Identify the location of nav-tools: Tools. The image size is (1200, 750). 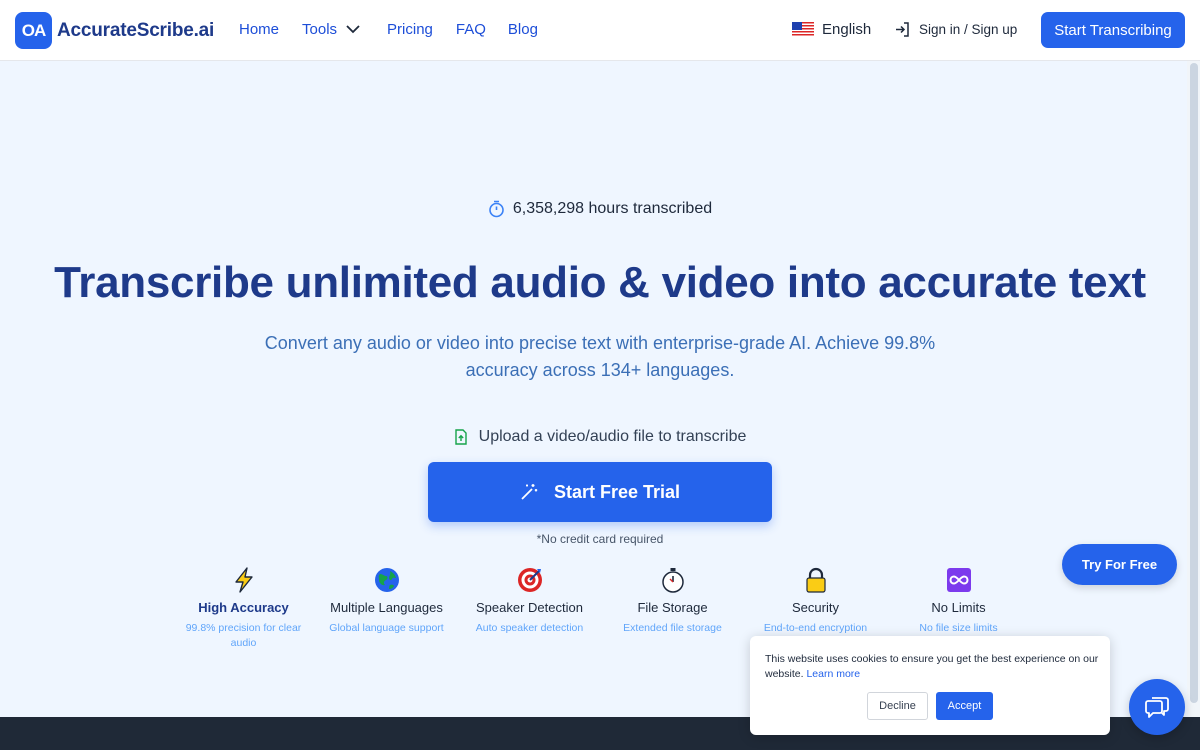
(331, 29).